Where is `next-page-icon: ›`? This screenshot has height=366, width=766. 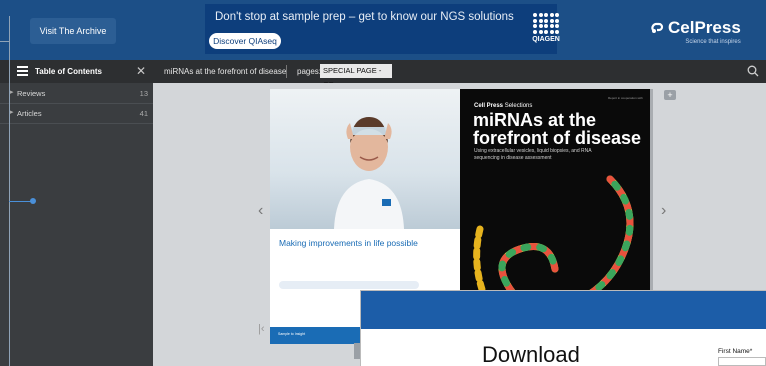 next-page-icon: › is located at coordinates (663, 211).